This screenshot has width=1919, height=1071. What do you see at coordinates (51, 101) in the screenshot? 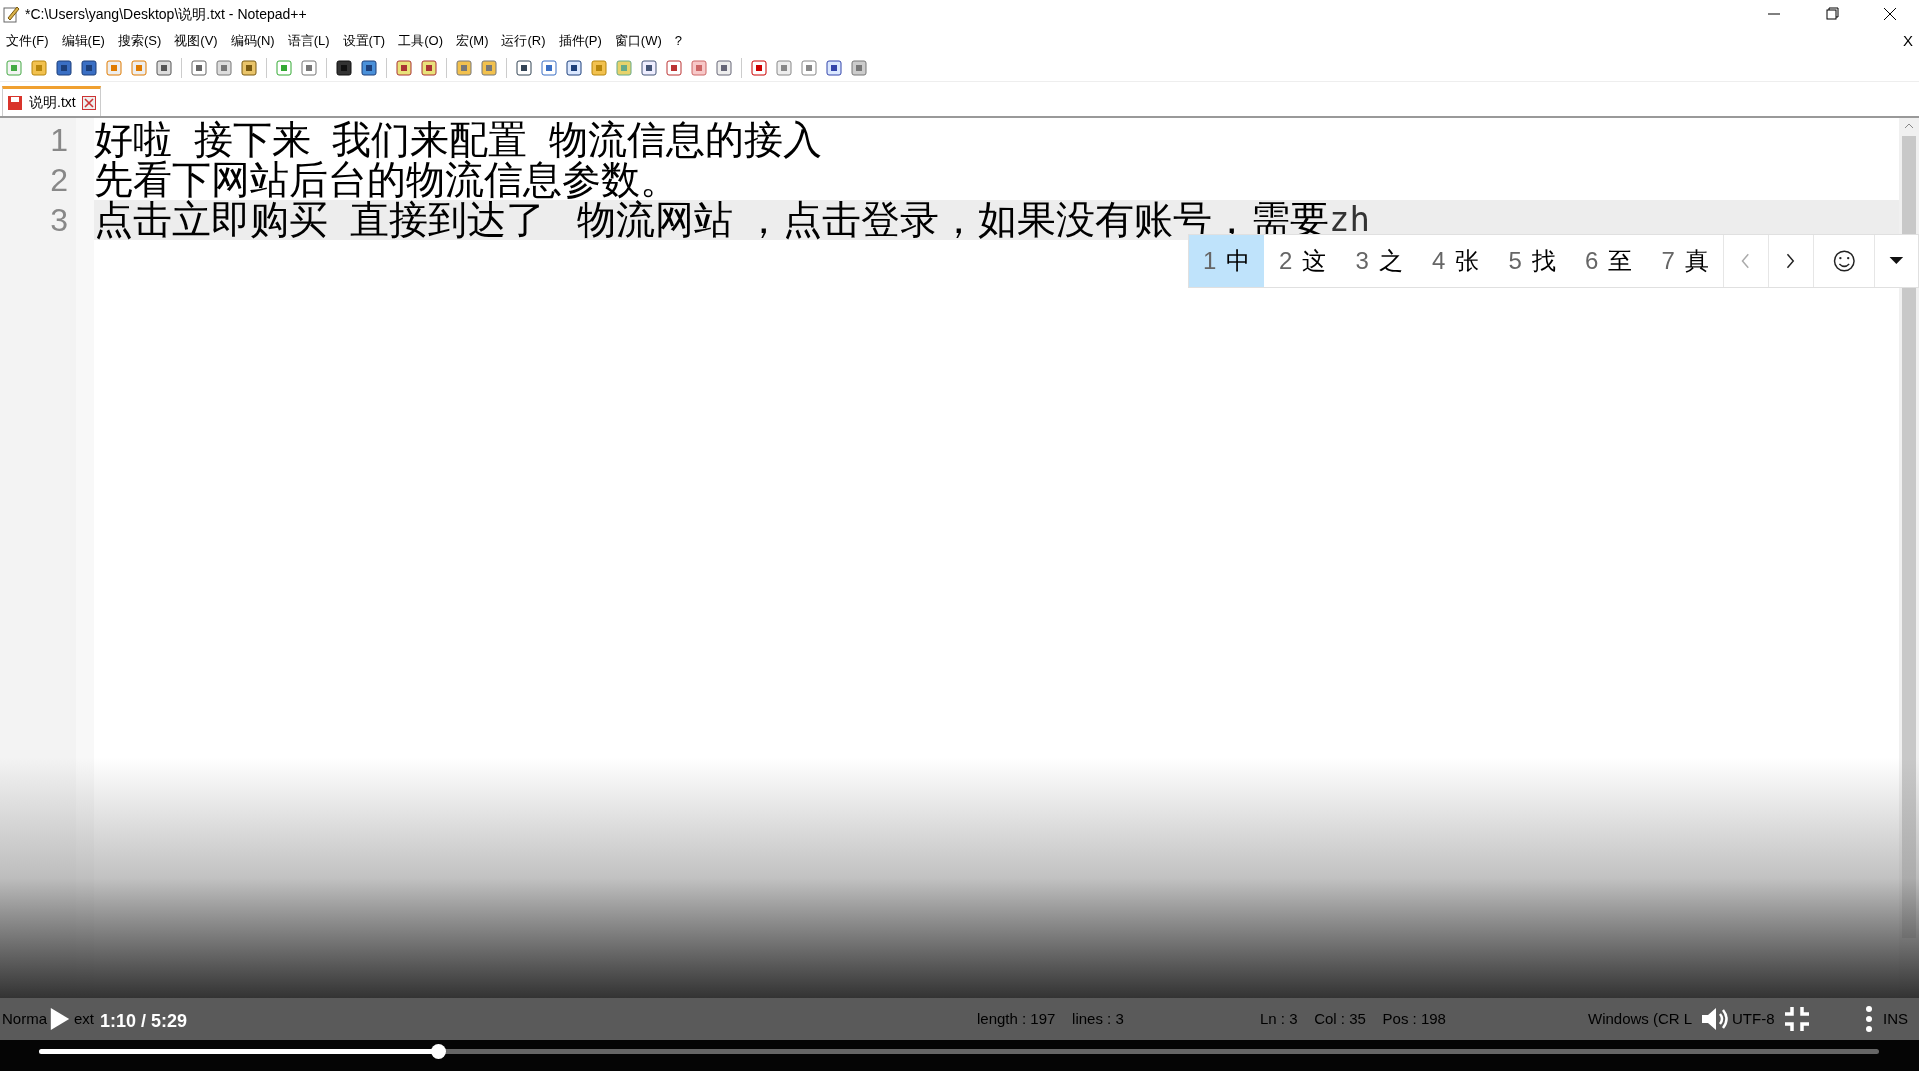
I see `file-tab: 说明.txt` at bounding box center [51, 101].